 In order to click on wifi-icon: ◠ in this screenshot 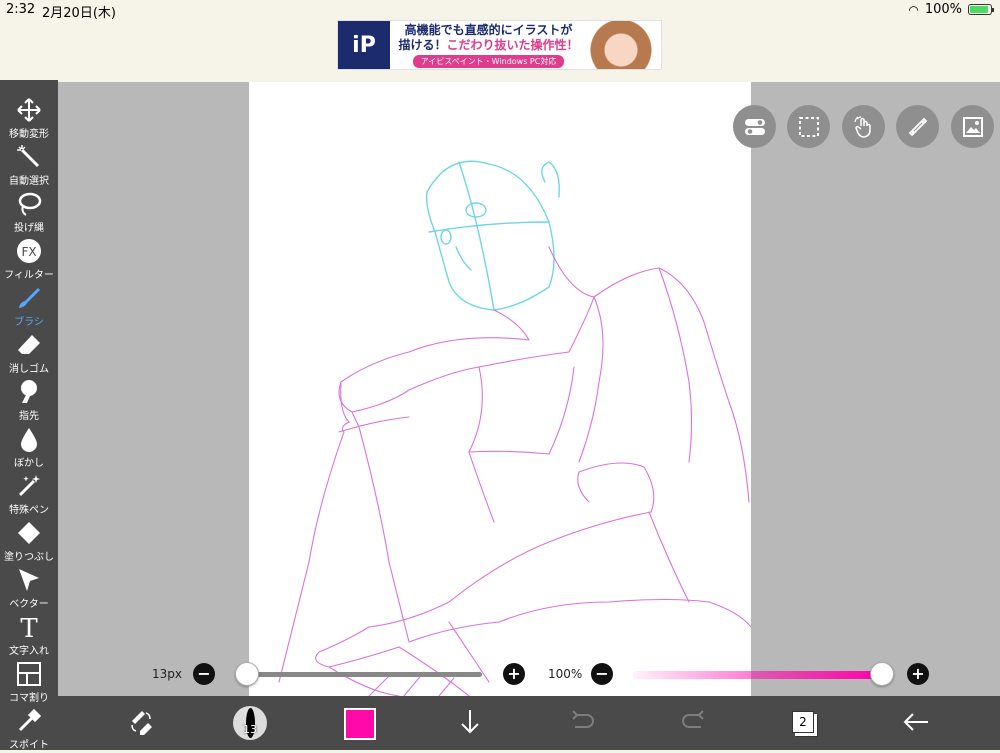, I will do `click(913, 9)`.